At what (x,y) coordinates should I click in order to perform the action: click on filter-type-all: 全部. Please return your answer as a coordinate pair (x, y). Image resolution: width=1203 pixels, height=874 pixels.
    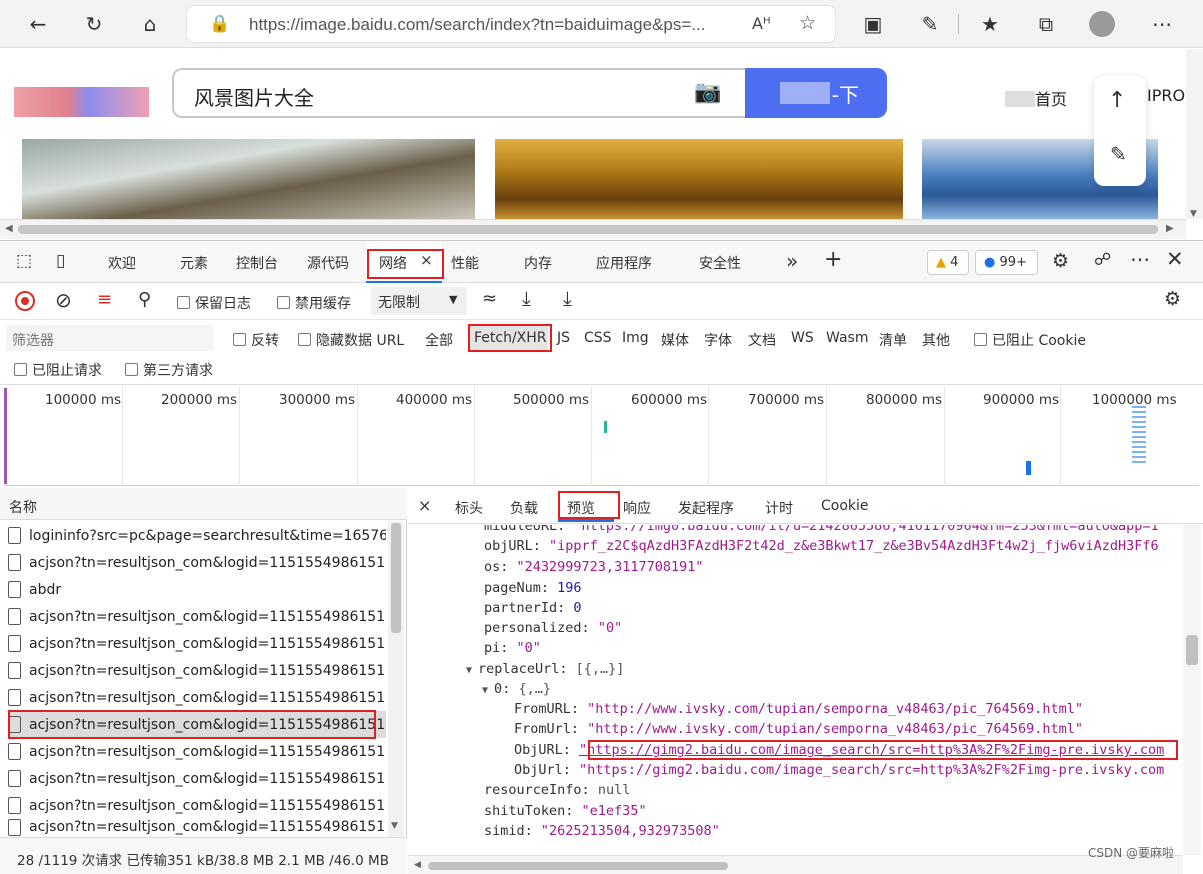
    Looking at the image, I should click on (439, 340).